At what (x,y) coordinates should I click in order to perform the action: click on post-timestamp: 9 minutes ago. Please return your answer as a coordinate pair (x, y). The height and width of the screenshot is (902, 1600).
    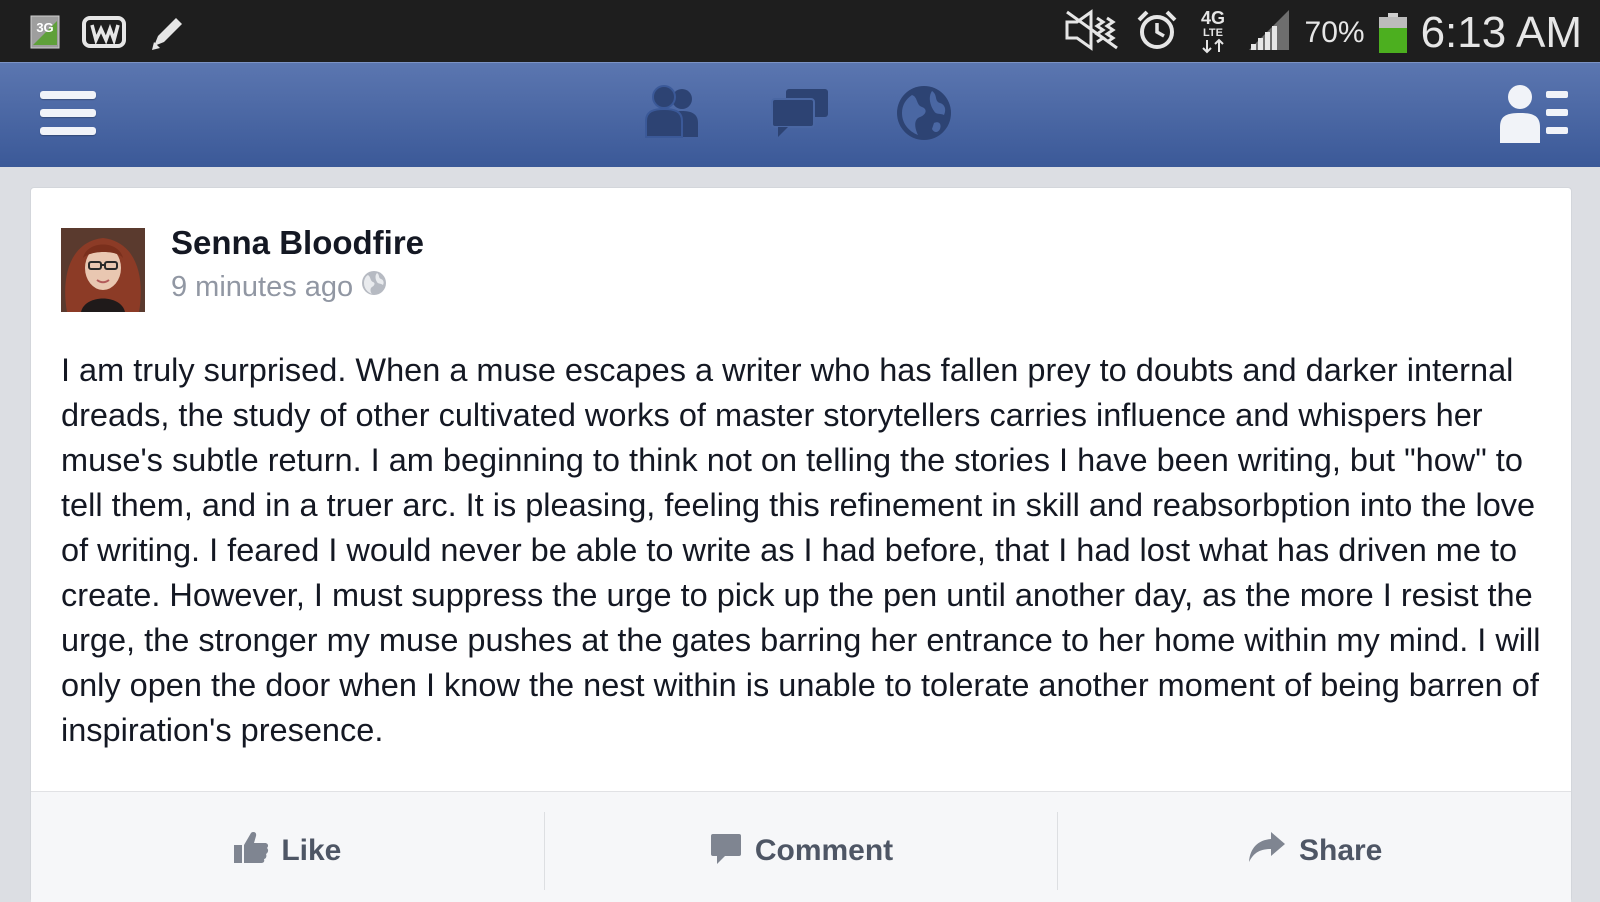
    Looking at the image, I should click on (279, 287).